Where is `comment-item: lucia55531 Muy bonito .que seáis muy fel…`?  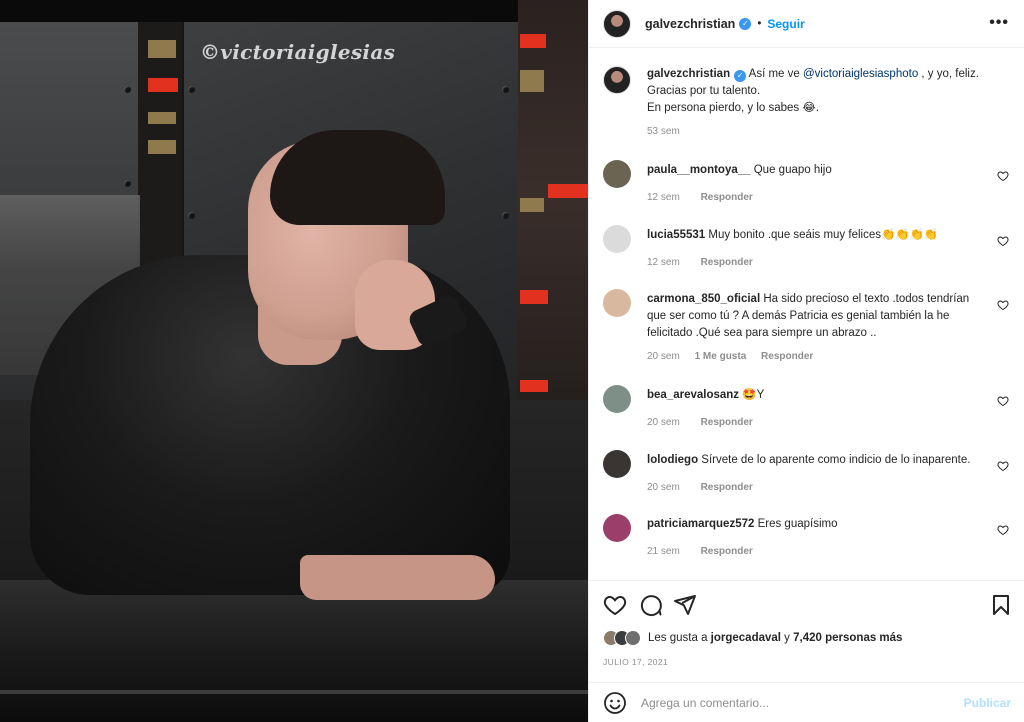
comment-item: lucia55531 Muy bonito .que seáis muy fel… is located at coordinates (807, 250).